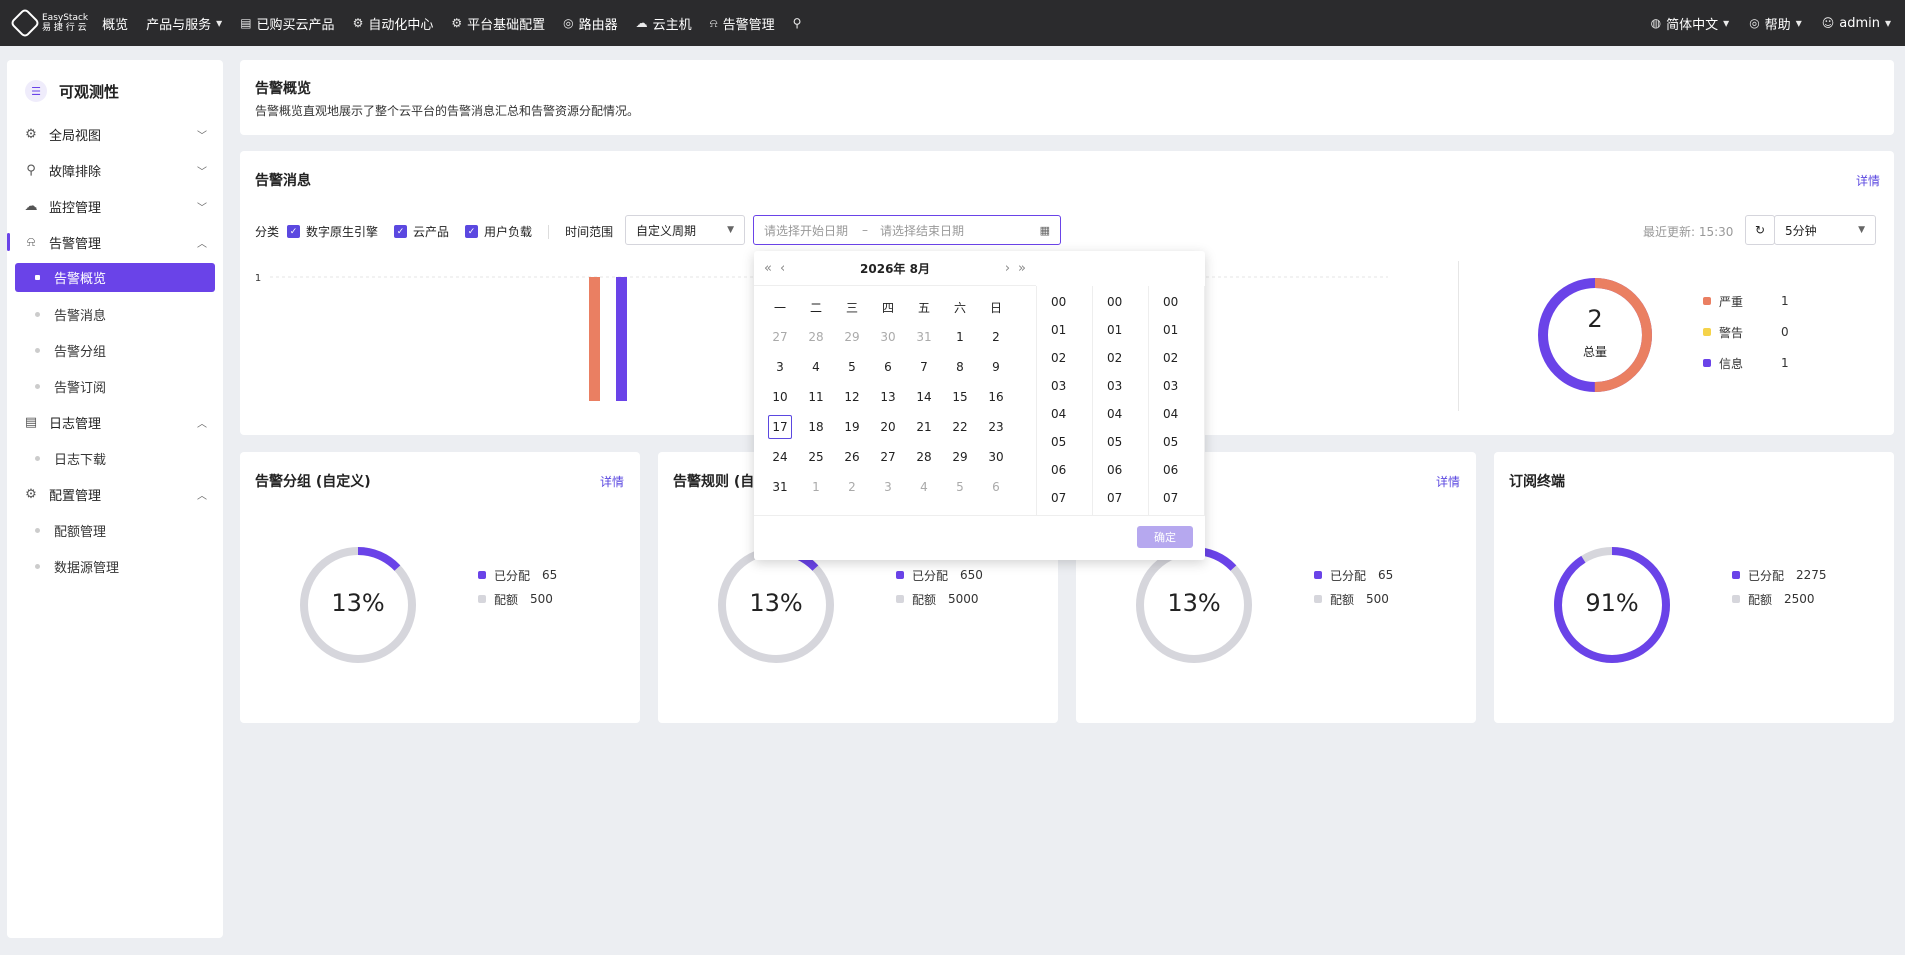 The height and width of the screenshot is (955, 1905). What do you see at coordinates (115, 494) in the screenshot?
I see `sidebar-item-config-management: ⚙ 配置管理 ︿` at bounding box center [115, 494].